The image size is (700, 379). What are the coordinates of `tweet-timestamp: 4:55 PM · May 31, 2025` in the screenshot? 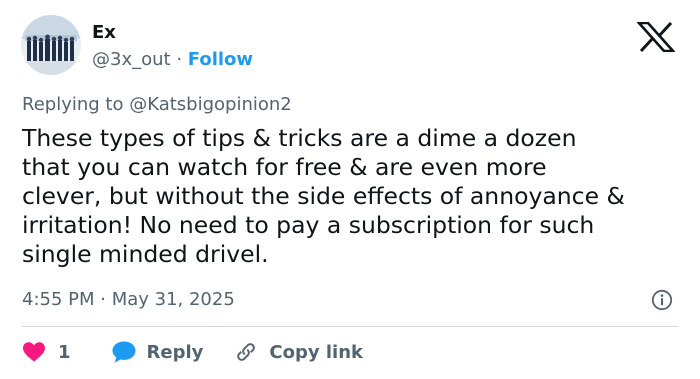 It's located at (128, 300).